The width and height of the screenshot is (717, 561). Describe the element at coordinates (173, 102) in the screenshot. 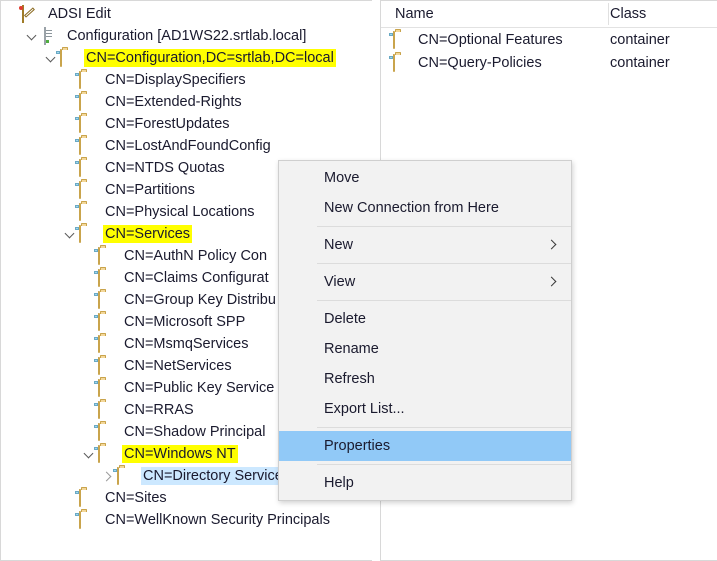

I see `tree-item-label: CN=Extended-Rights` at that location.